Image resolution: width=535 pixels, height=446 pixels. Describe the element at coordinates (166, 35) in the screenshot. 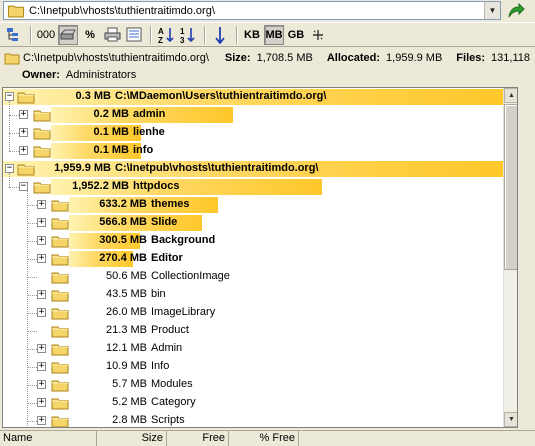

I see `sort-alpha-button: A Z` at that location.